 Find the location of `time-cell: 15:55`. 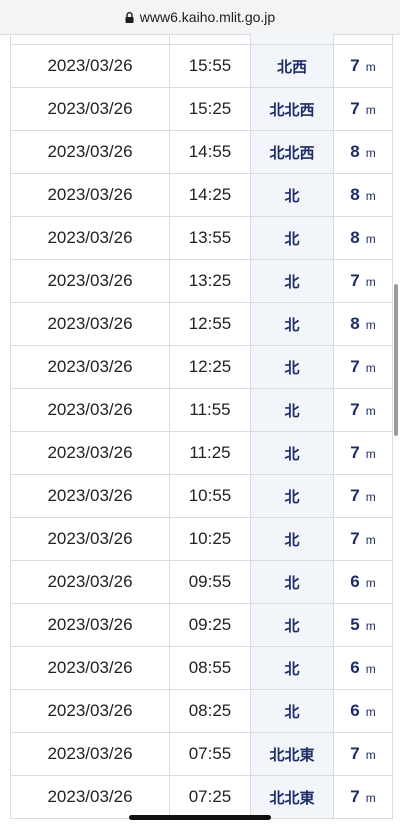

time-cell: 15:55 is located at coordinates (210, 66).